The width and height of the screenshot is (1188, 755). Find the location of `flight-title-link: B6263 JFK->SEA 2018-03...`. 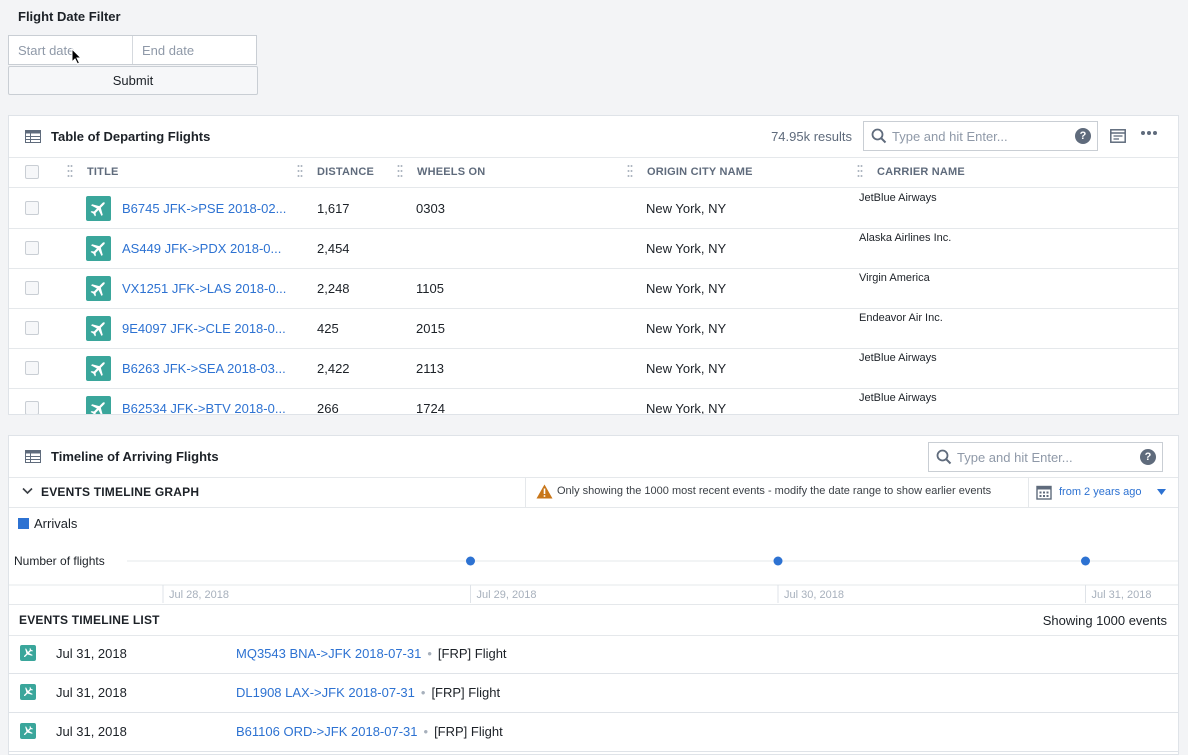

flight-title-link: B6263 JFK->SEA 2018-03... is located at coordinates (204, 368).